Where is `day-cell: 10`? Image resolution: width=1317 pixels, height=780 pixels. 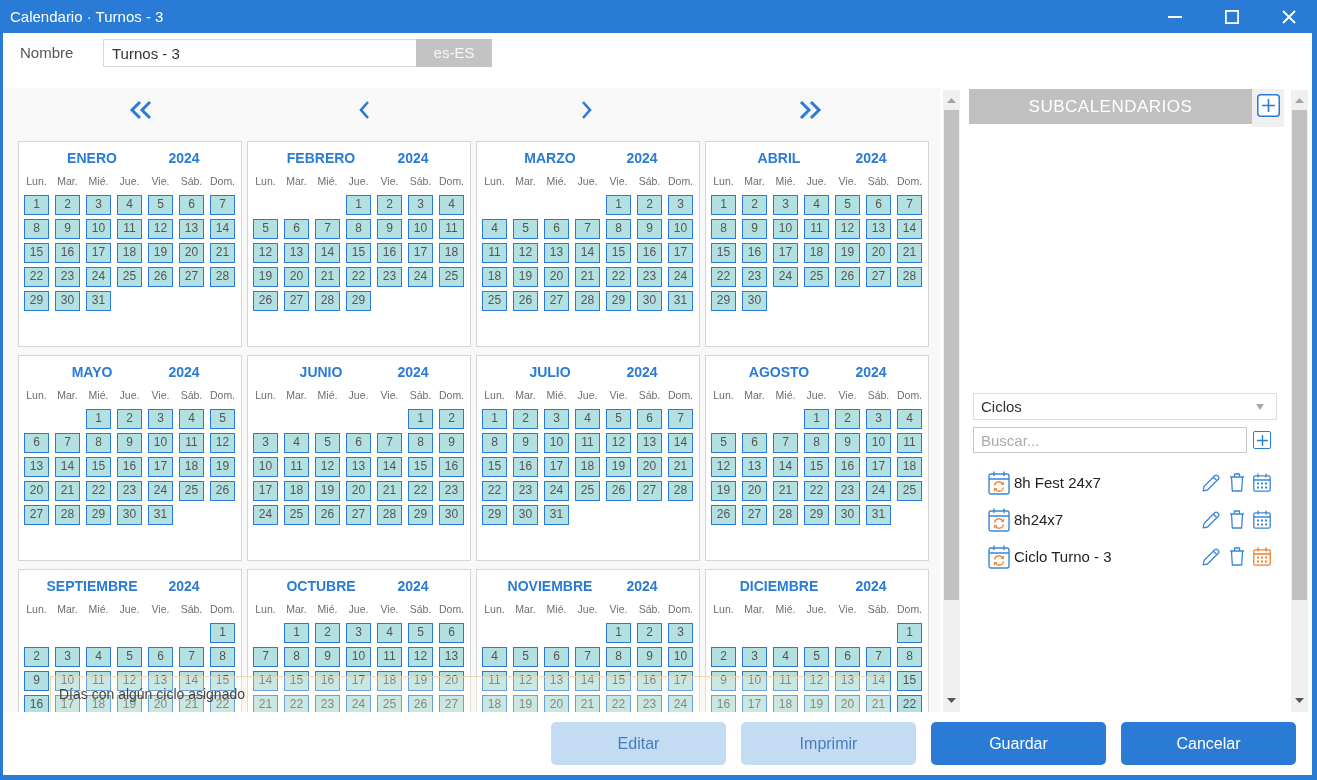 day-cell: 10 is located at coordinates (680, 229).